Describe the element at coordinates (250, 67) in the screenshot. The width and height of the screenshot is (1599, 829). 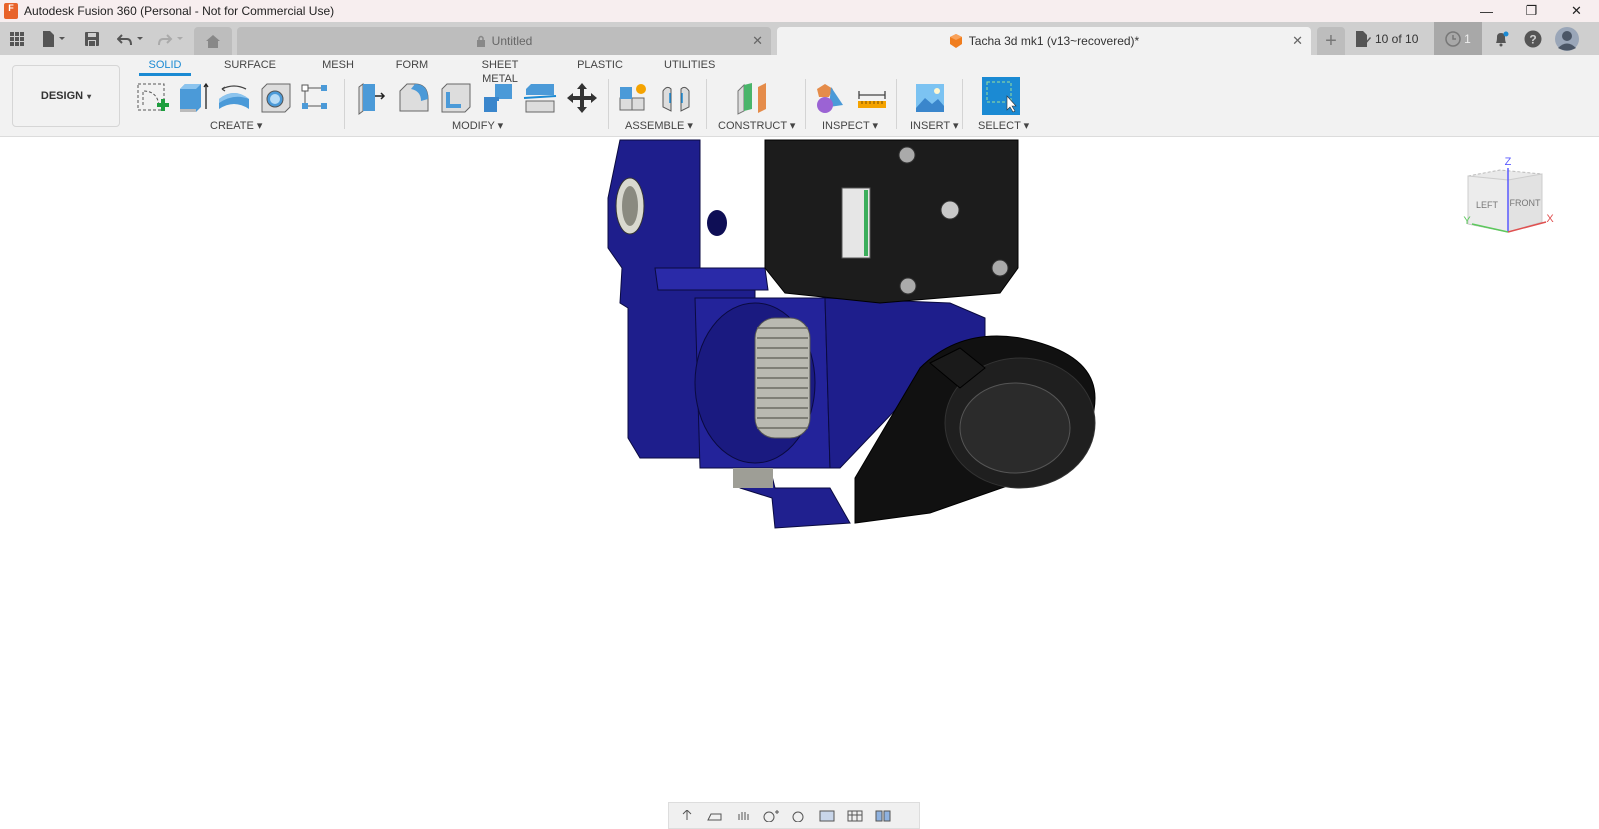
I see `tab-surface: SURFACE` at that location.